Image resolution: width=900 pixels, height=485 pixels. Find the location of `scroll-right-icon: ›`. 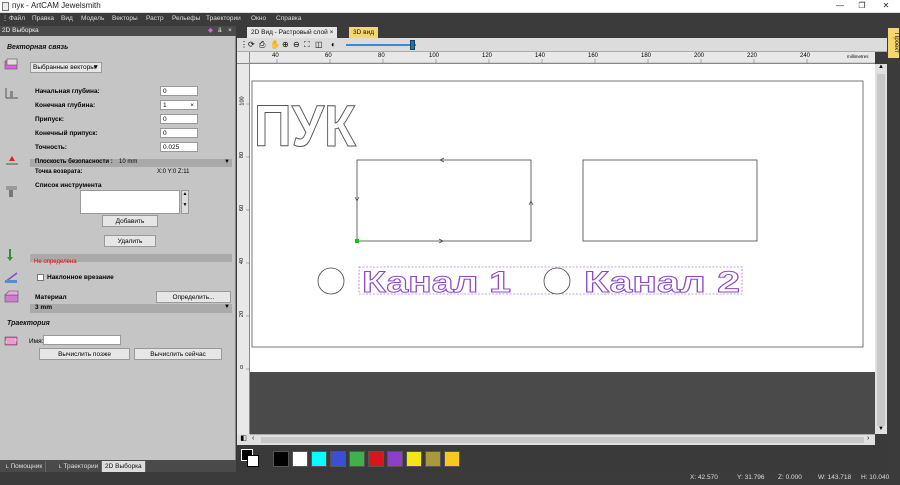

scroll-right-icon: › is located at coordinates (868, 438).